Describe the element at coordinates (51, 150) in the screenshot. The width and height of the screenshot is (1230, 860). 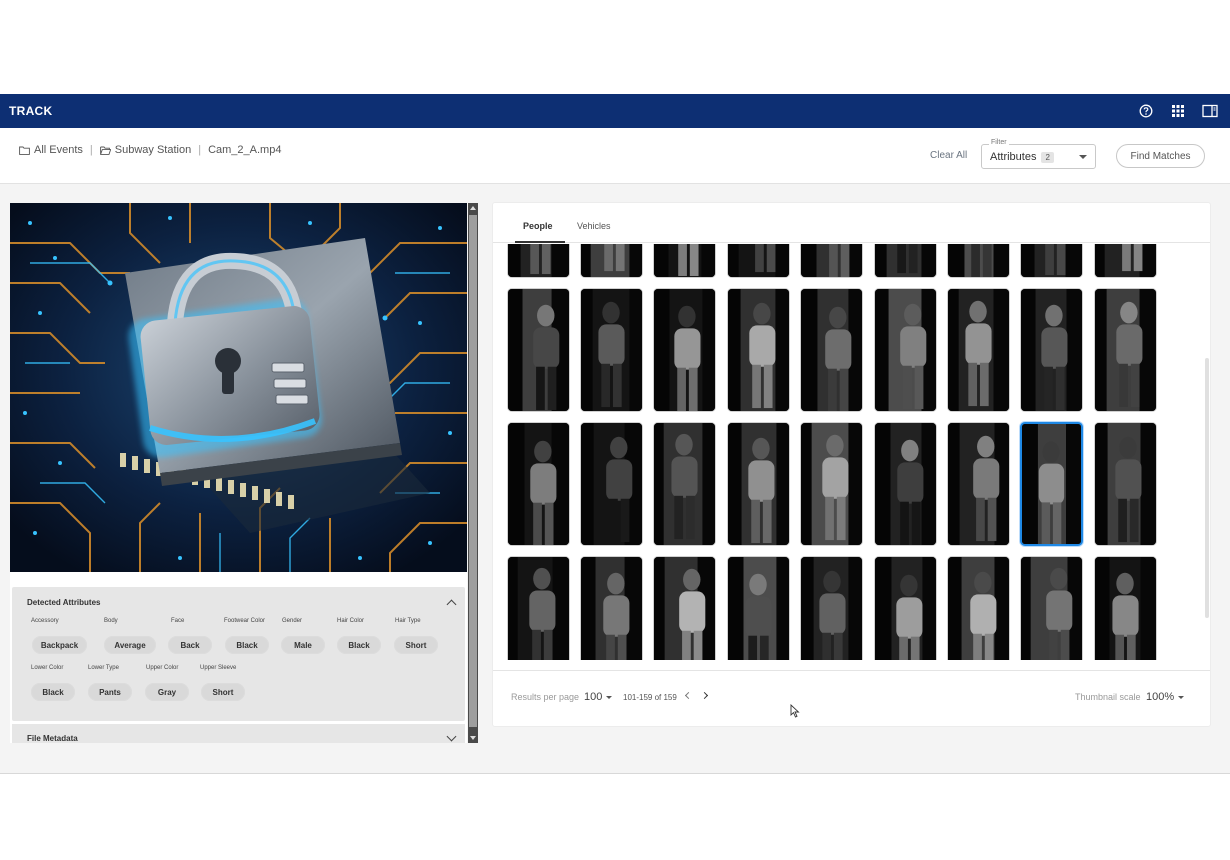
I see `breadcrumb-all-events: All Events` at that location.